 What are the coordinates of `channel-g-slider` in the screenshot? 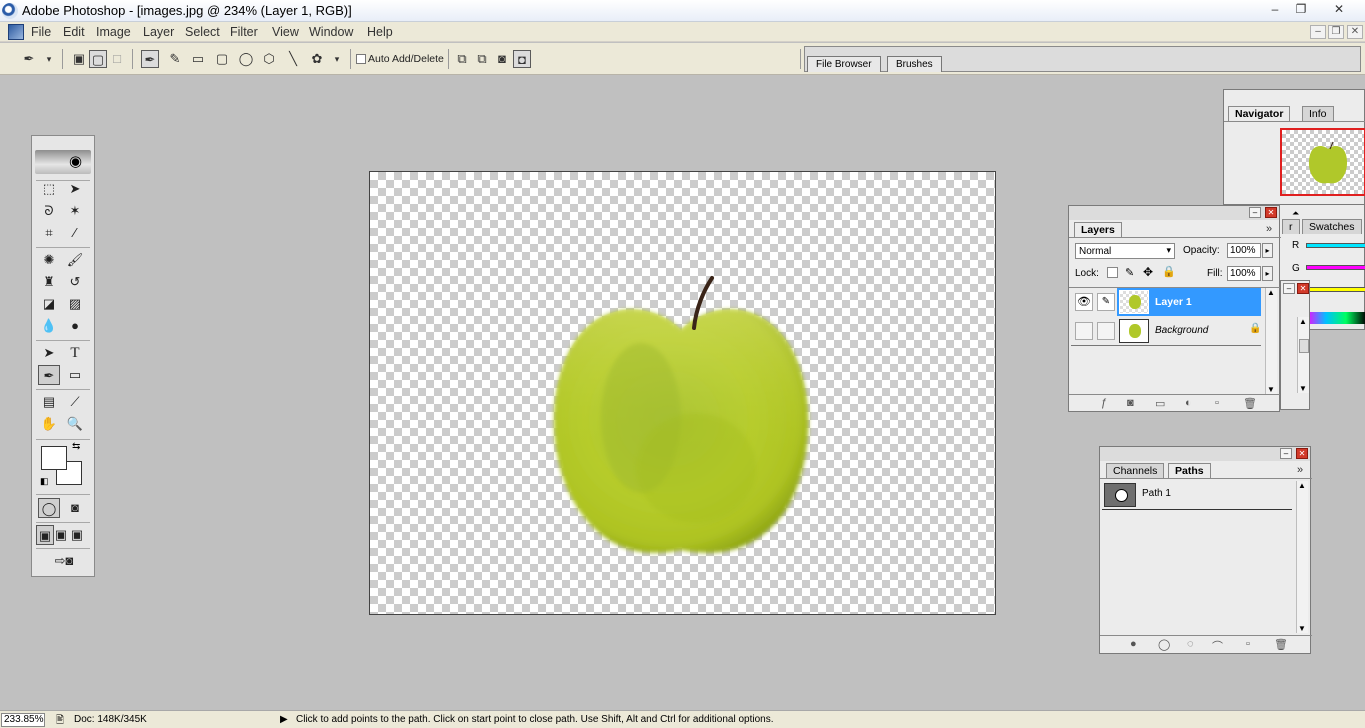 It's located at (1335, 267).